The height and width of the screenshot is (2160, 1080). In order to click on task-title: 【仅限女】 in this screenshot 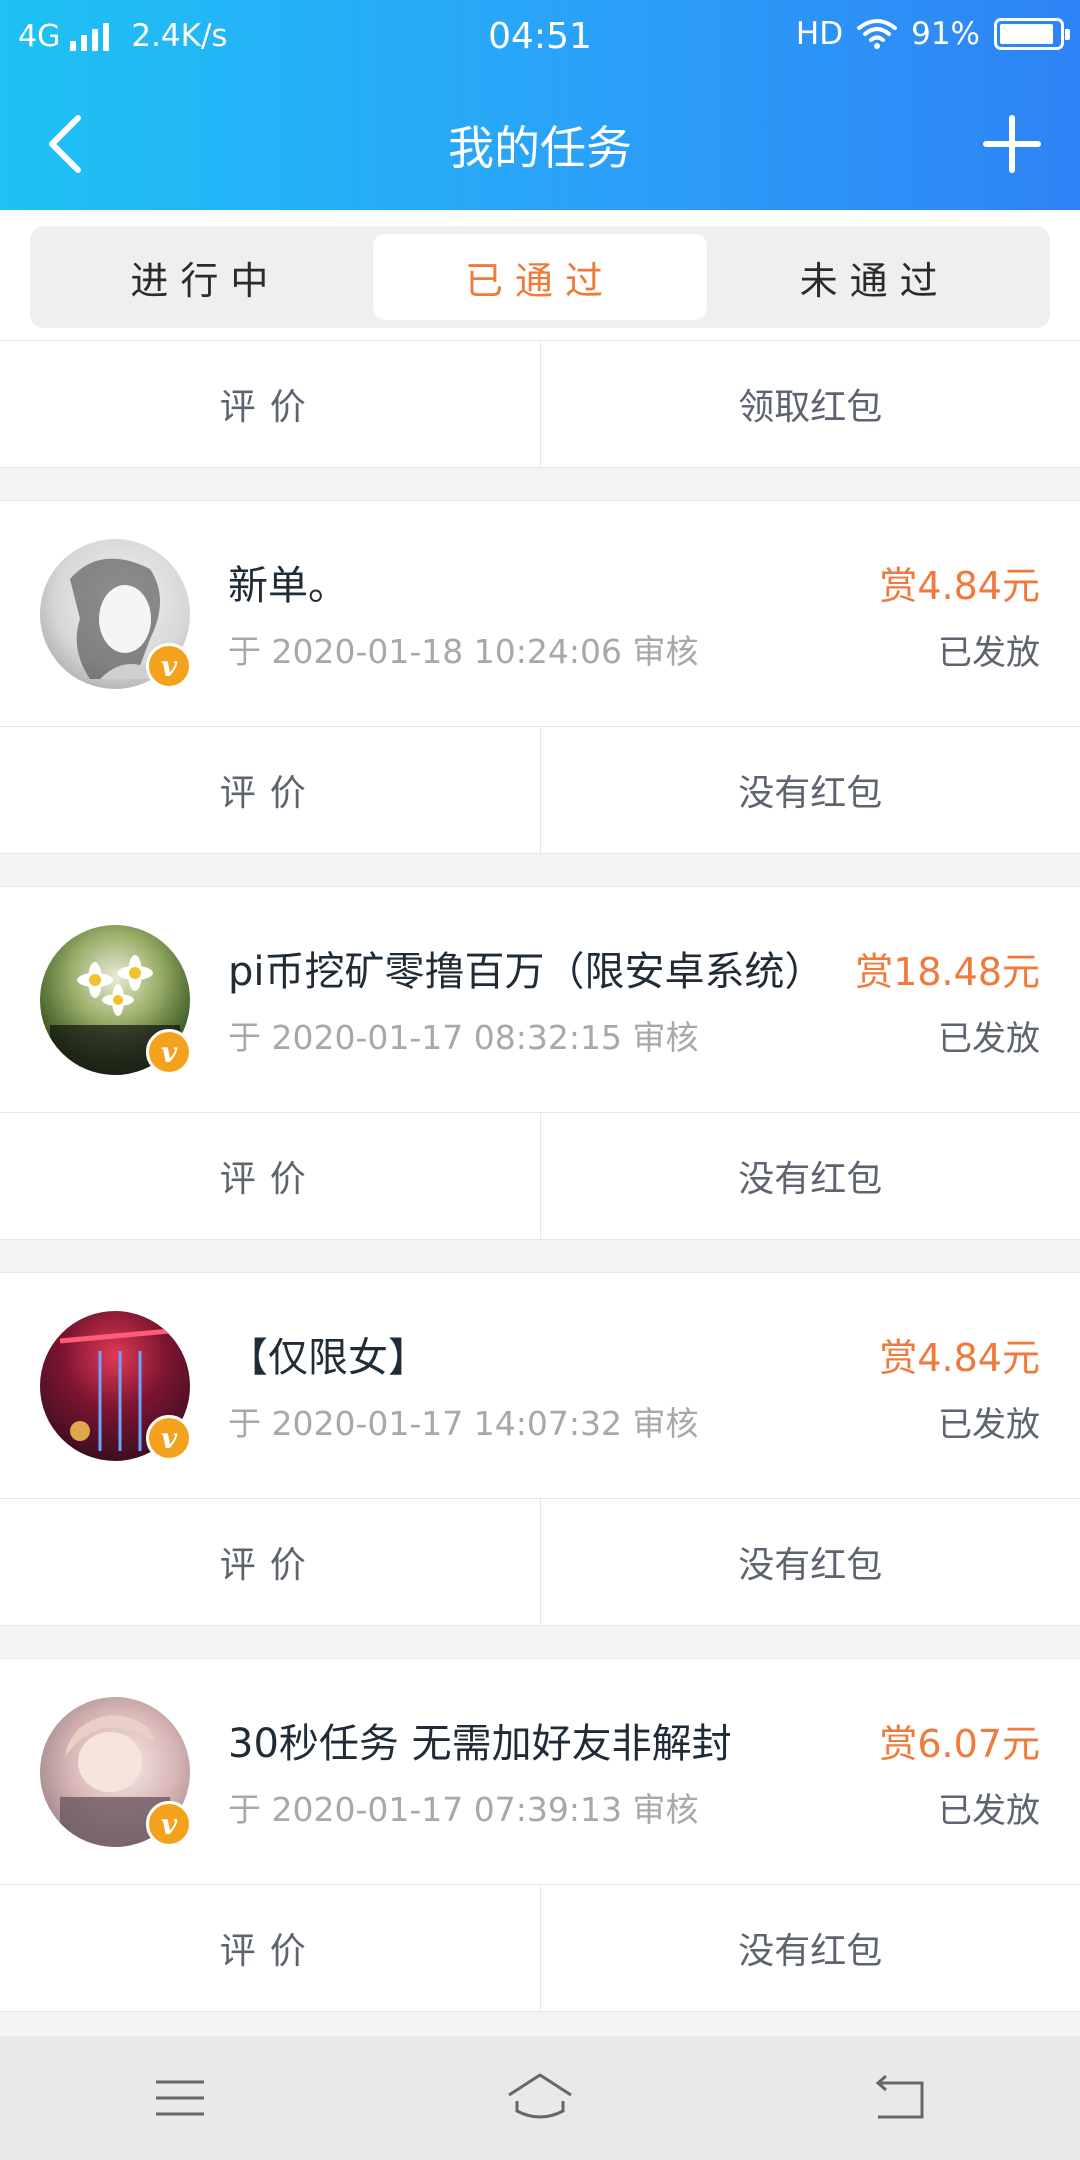, I will do `click(328, 1358)`.